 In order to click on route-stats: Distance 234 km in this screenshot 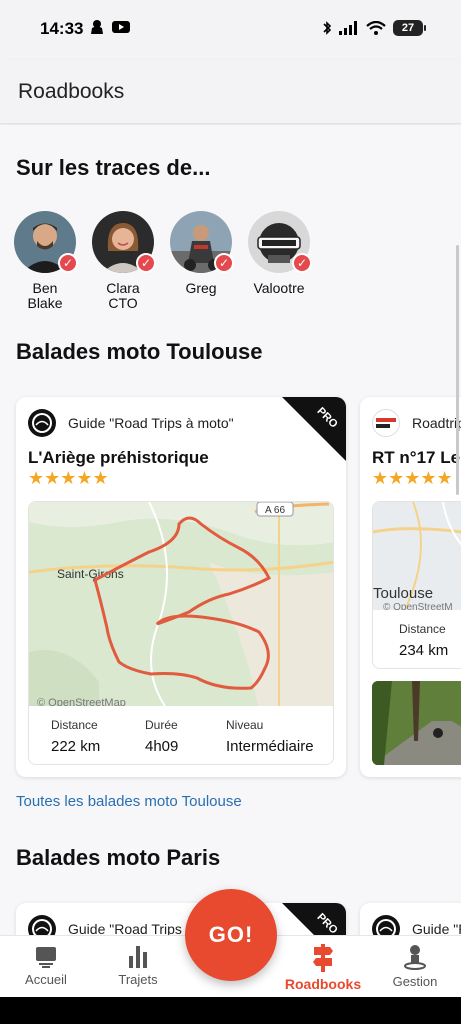, I will do `click(417, 639)`.